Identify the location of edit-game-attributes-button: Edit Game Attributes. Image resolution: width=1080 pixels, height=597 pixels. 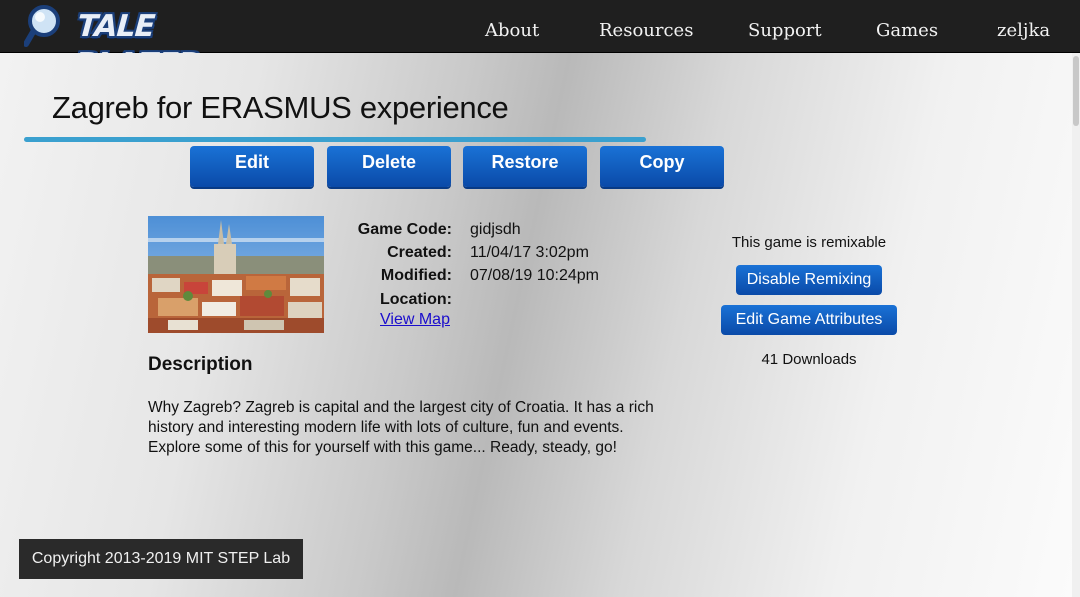
(809, 320).